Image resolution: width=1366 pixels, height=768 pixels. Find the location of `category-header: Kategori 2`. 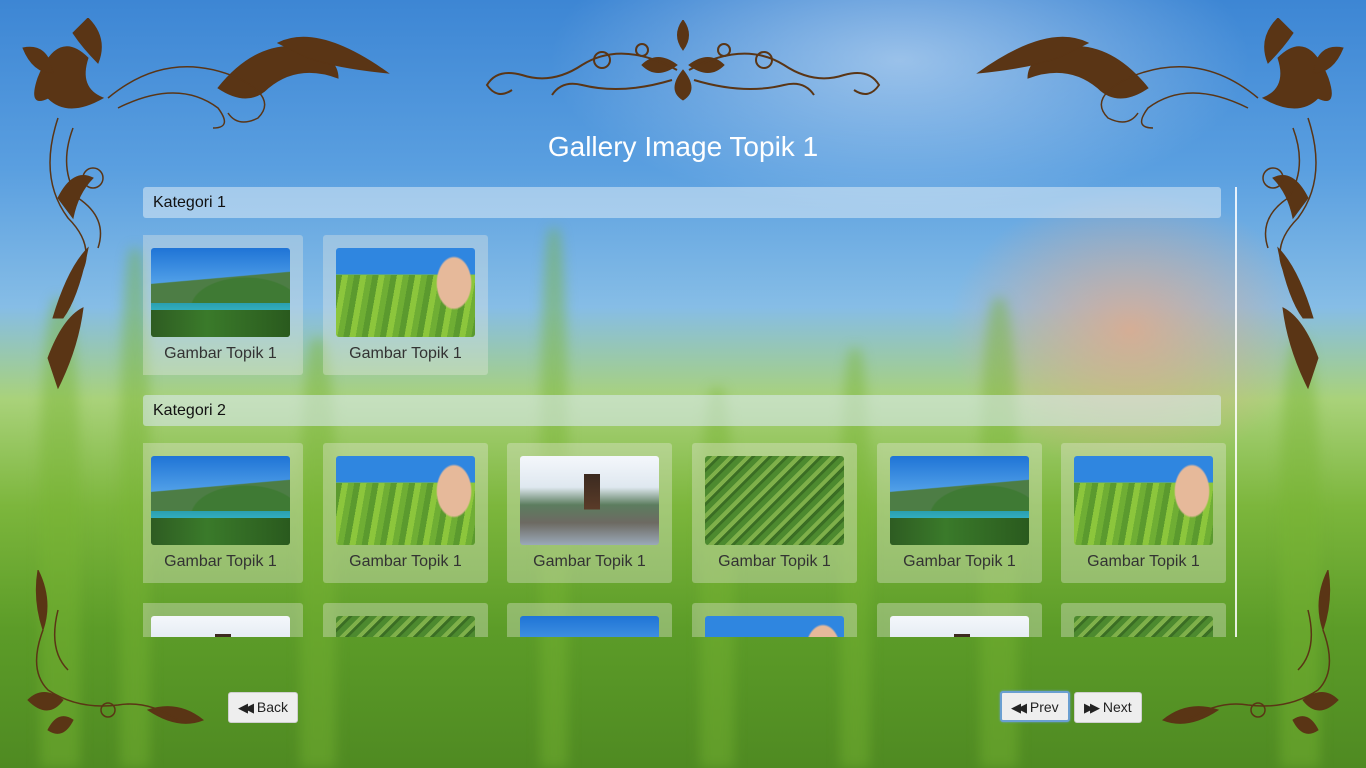

category-header: Kategori 2 is located at coordinates (682, 410).